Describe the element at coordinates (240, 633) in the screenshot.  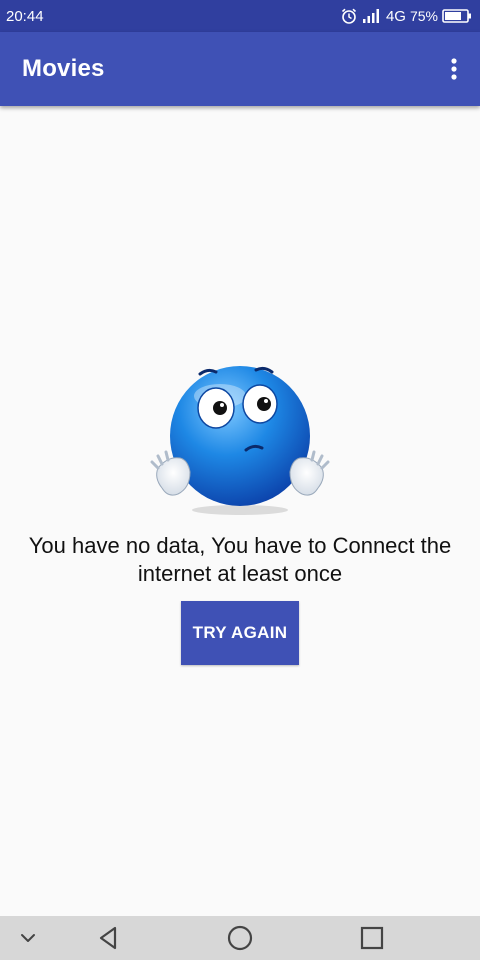
I see `try-again-button: TRY AGAIN` at that location.